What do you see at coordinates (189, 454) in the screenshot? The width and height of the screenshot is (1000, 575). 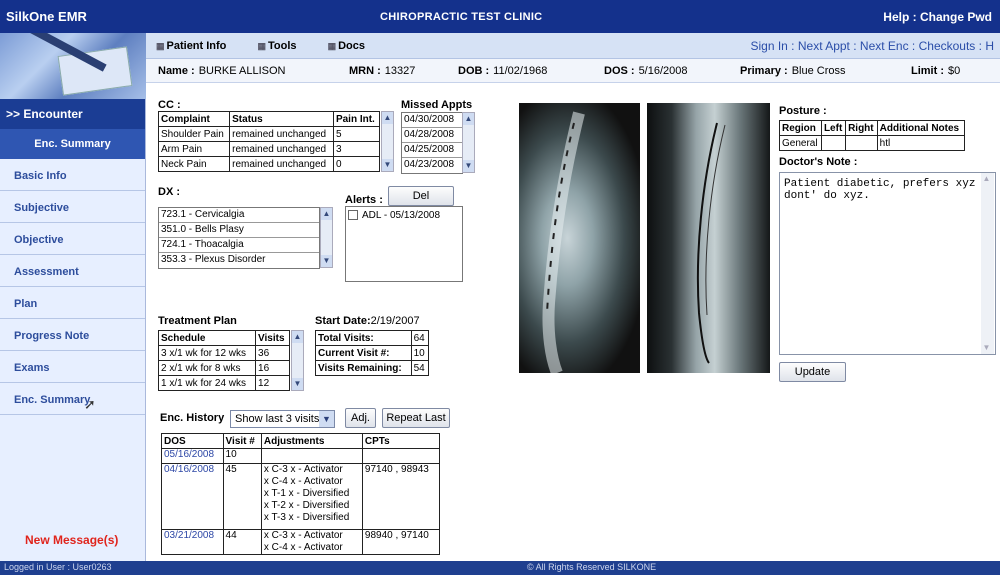 I see `history-dos-link: 05/16/2008` at bounding box center [189, 454].